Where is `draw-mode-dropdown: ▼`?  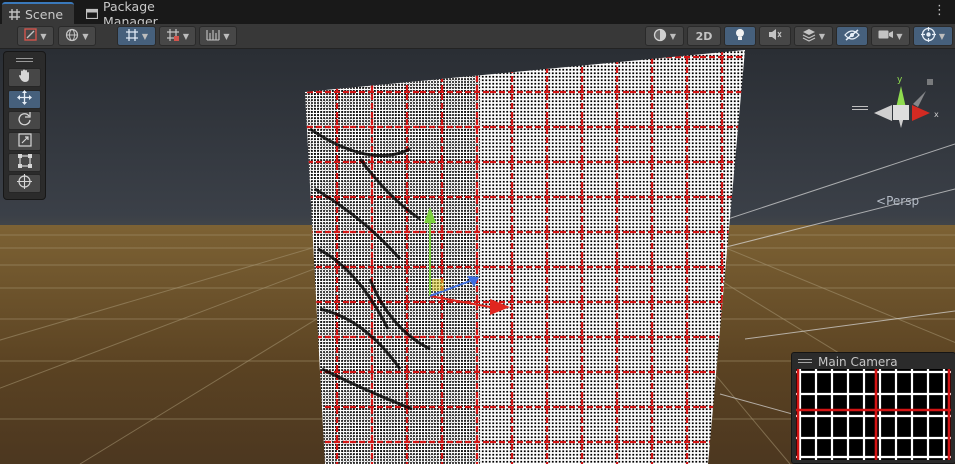 draw-mode-dropdown: ▼ is located at coordinates (35, 36).